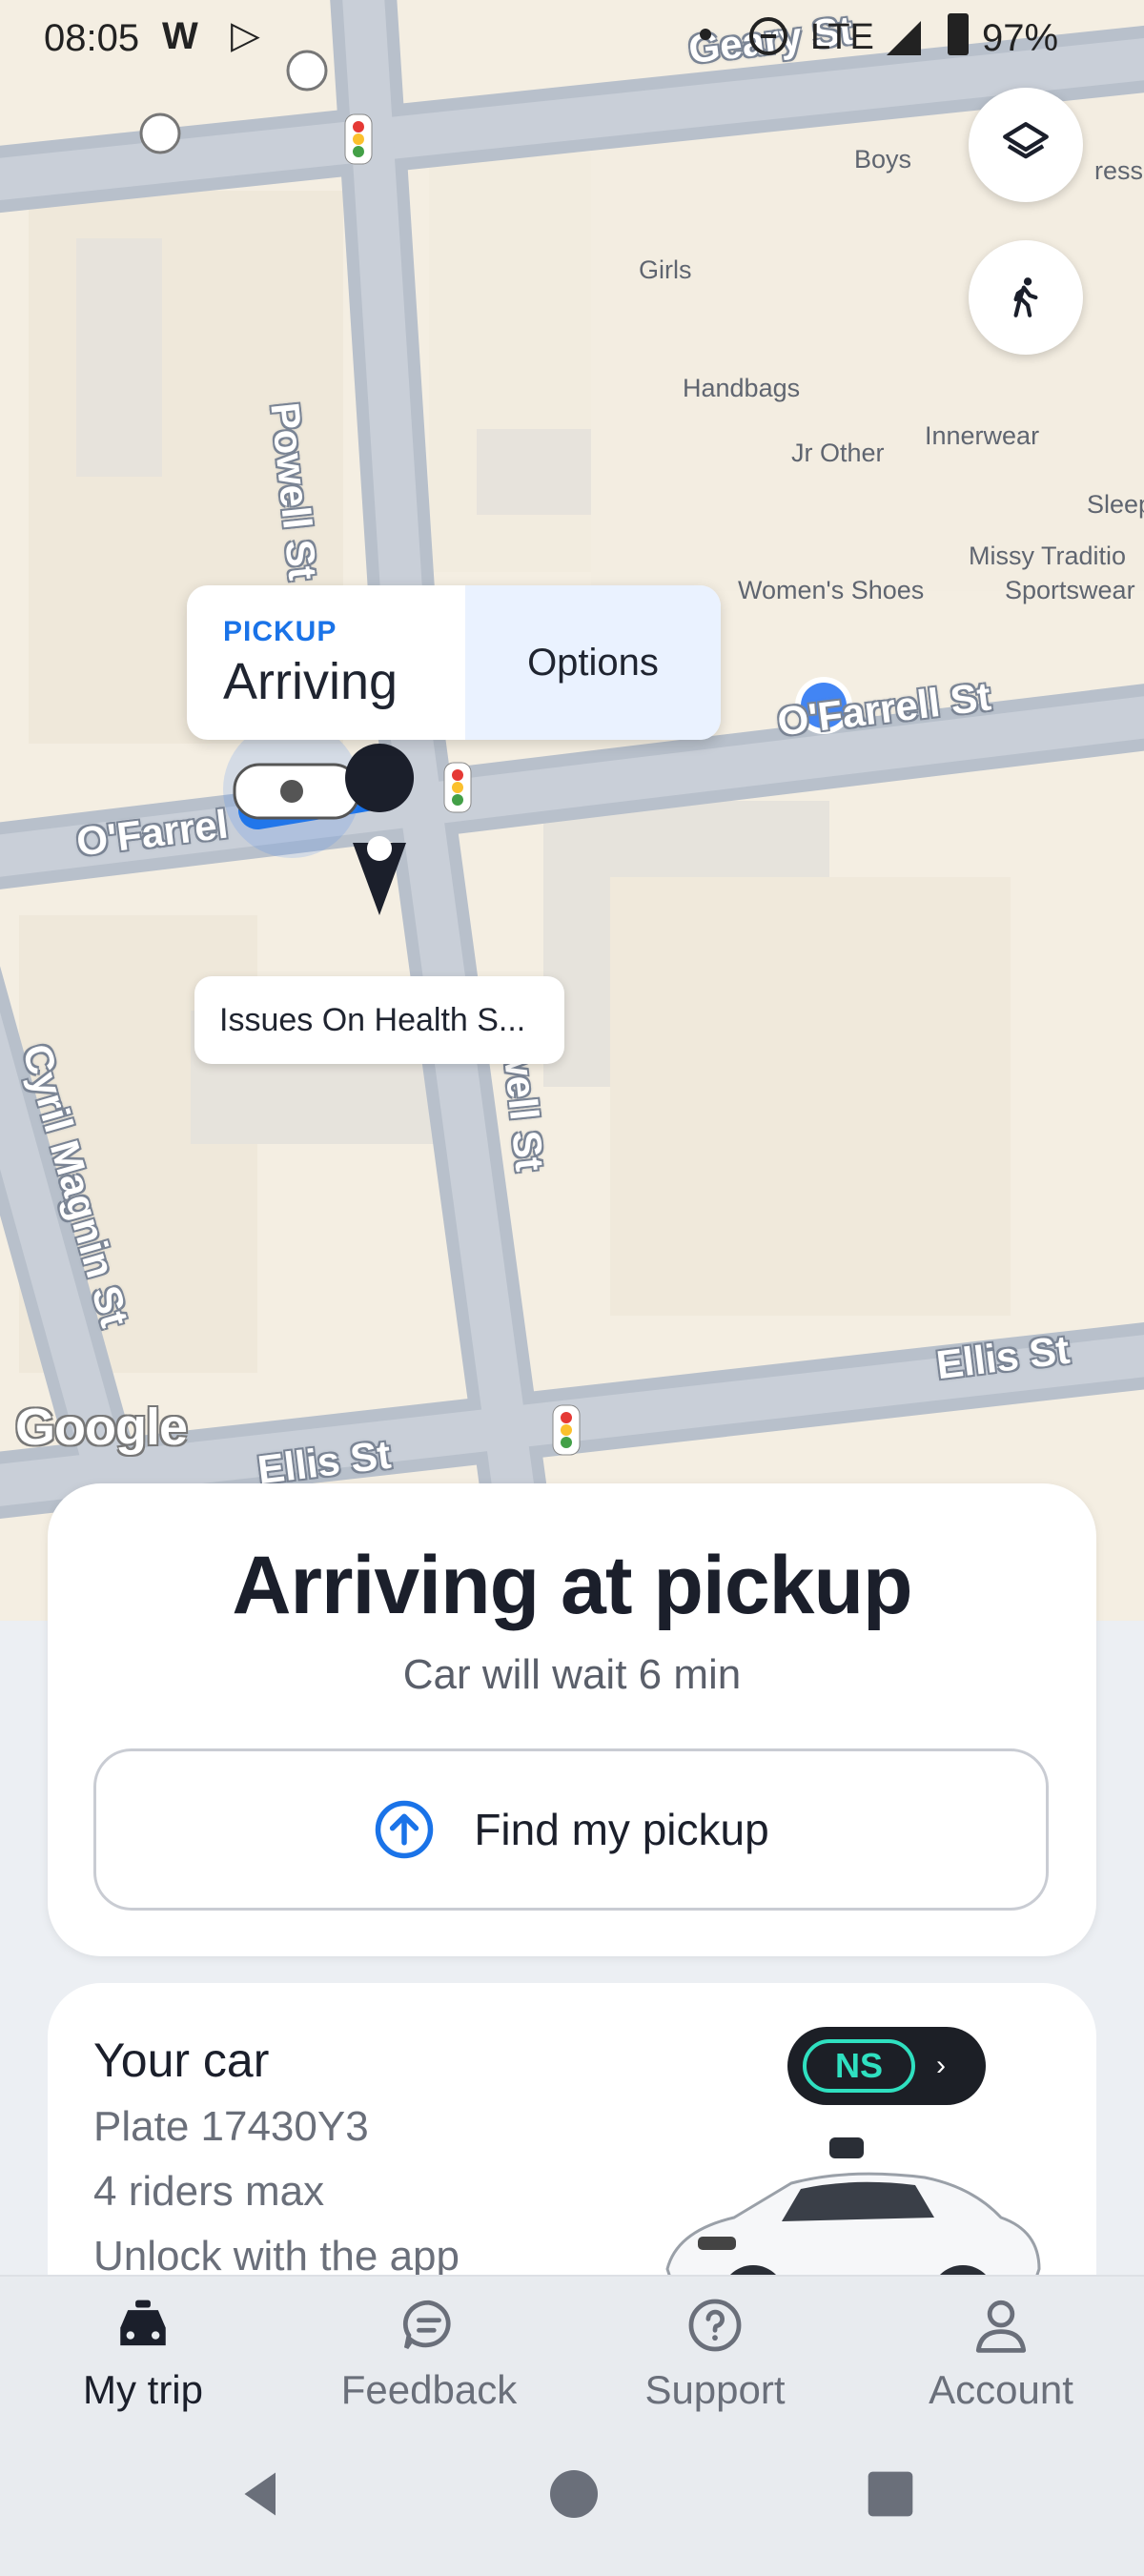  I want to click on waymo-w-icon: W, so click(180, 36).